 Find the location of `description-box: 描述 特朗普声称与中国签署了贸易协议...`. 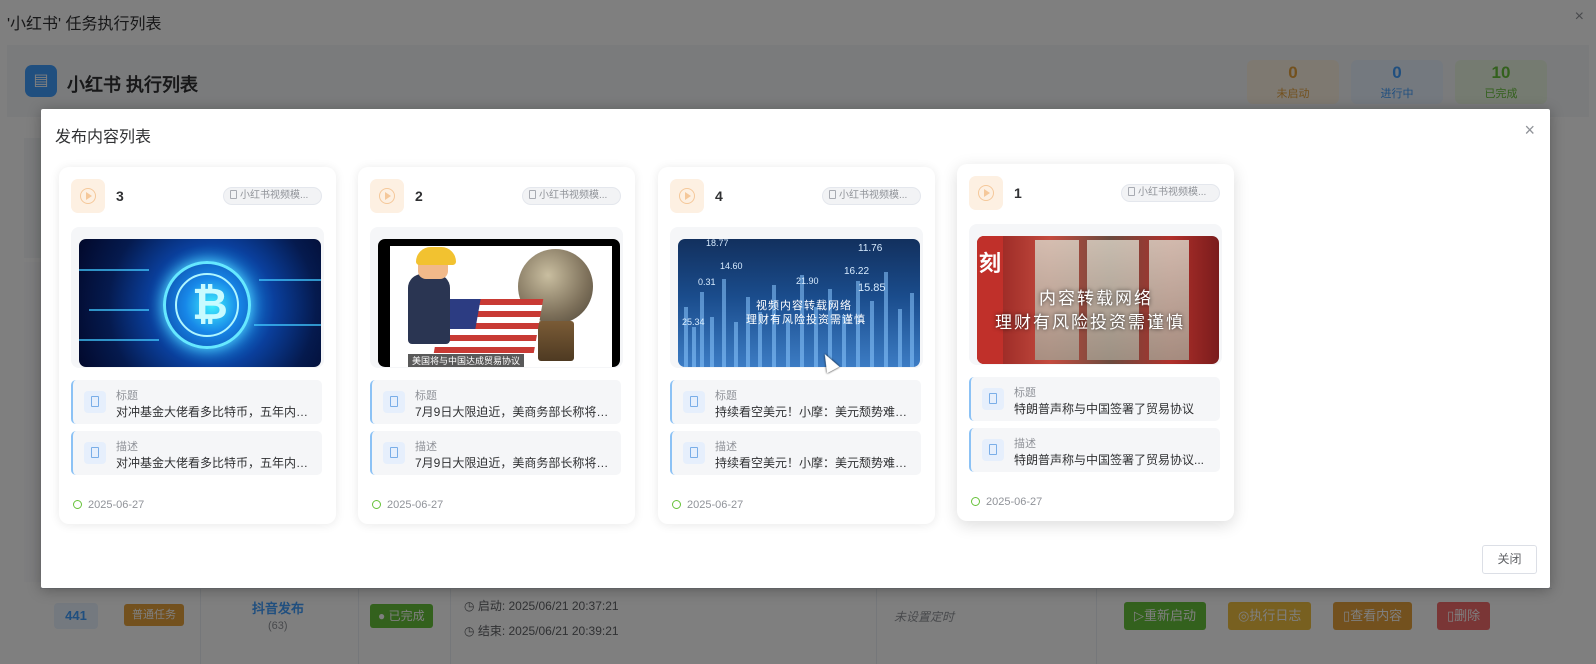

description-box: 描述 特朗普声称与中国签署了贸易协议... is located at coordinates (1094, 450).